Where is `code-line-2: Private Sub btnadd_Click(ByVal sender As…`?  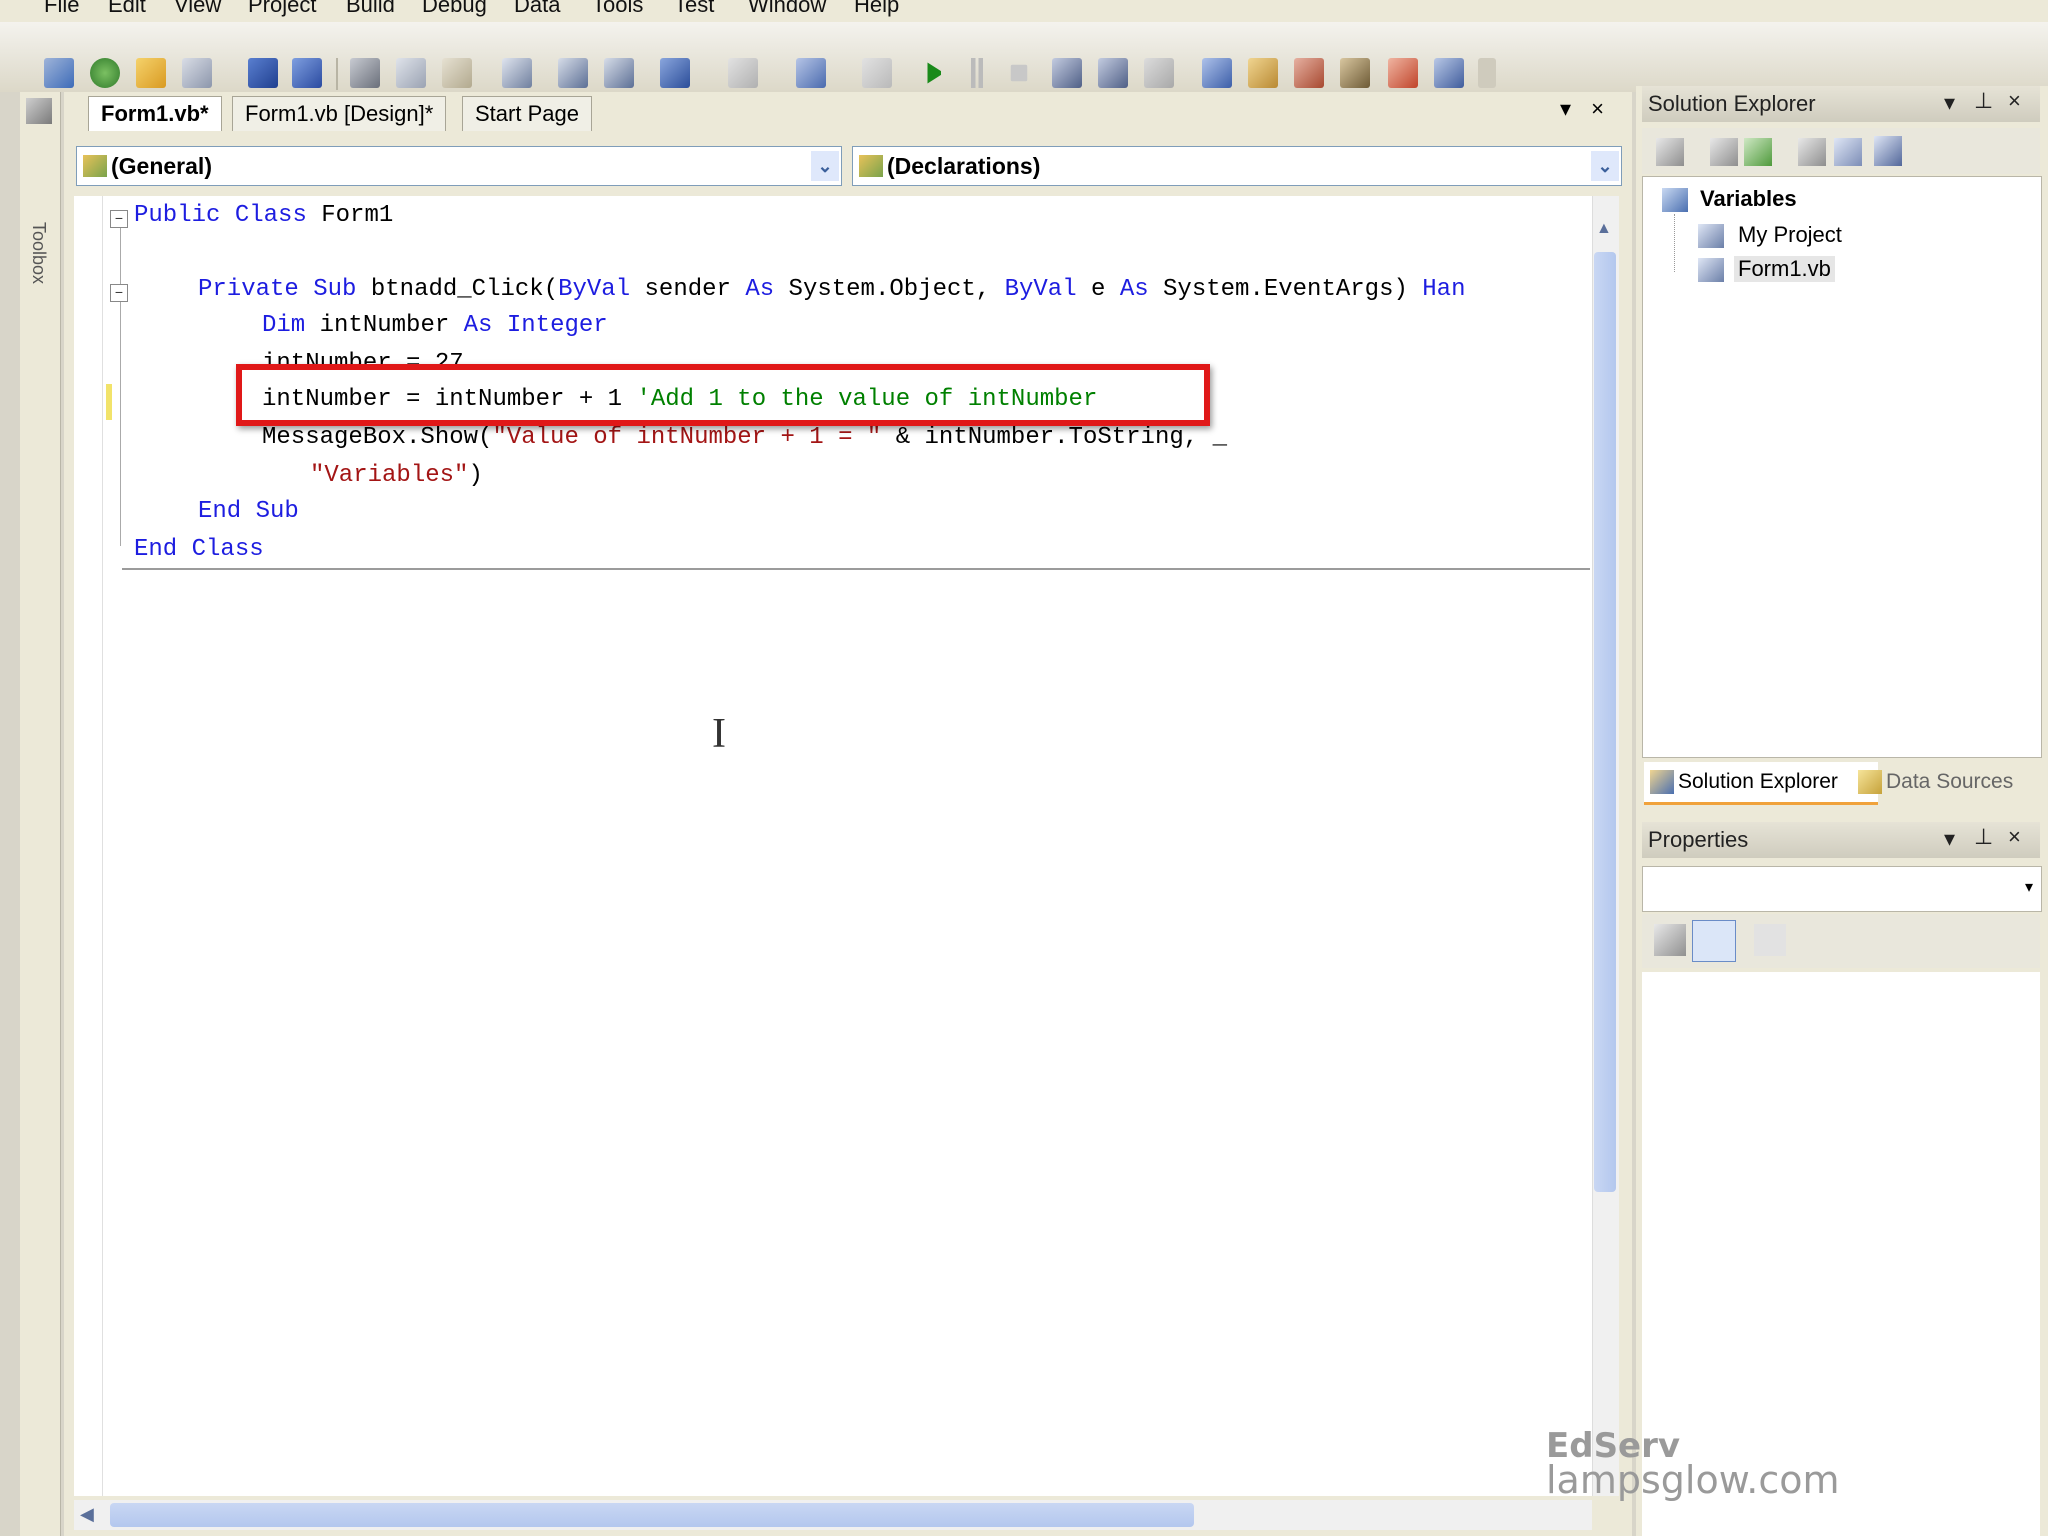
code-line-2: Private Sub btnadd_Click(ByVal sender As… is located at coordinates (832, 290).